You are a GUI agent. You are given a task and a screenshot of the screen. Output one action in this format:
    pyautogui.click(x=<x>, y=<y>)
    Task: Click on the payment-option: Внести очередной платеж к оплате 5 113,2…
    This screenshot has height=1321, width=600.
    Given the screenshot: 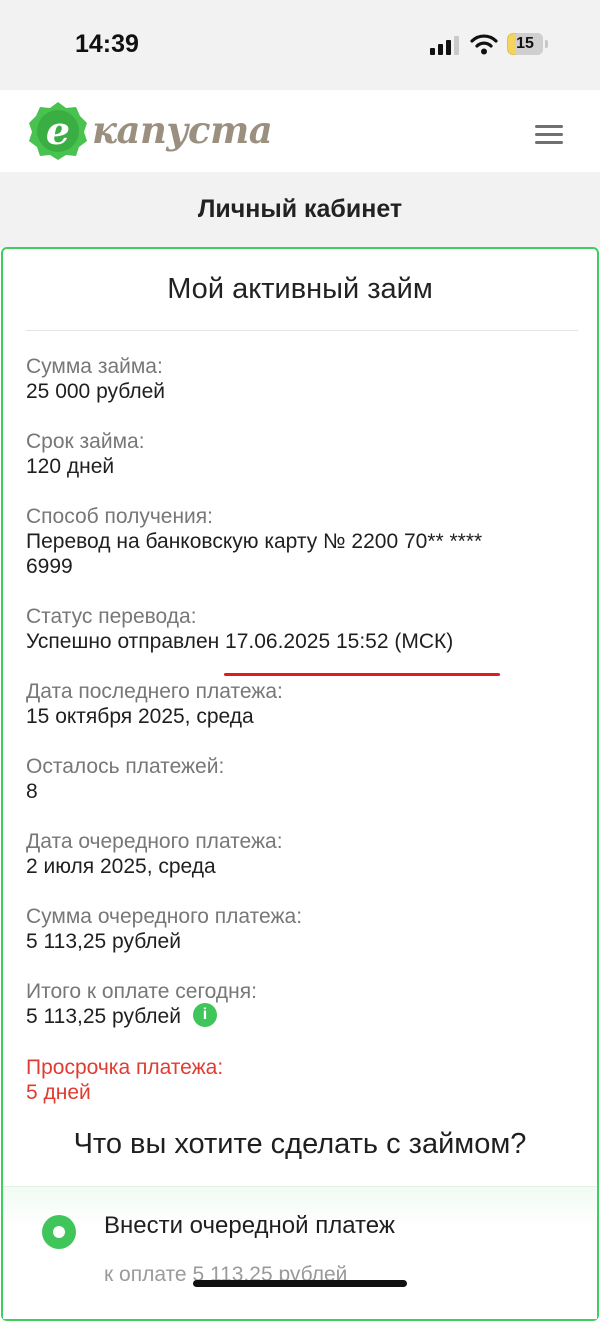 What is the action you would take?
    pyautogui.click(x=300, y=1252)
    